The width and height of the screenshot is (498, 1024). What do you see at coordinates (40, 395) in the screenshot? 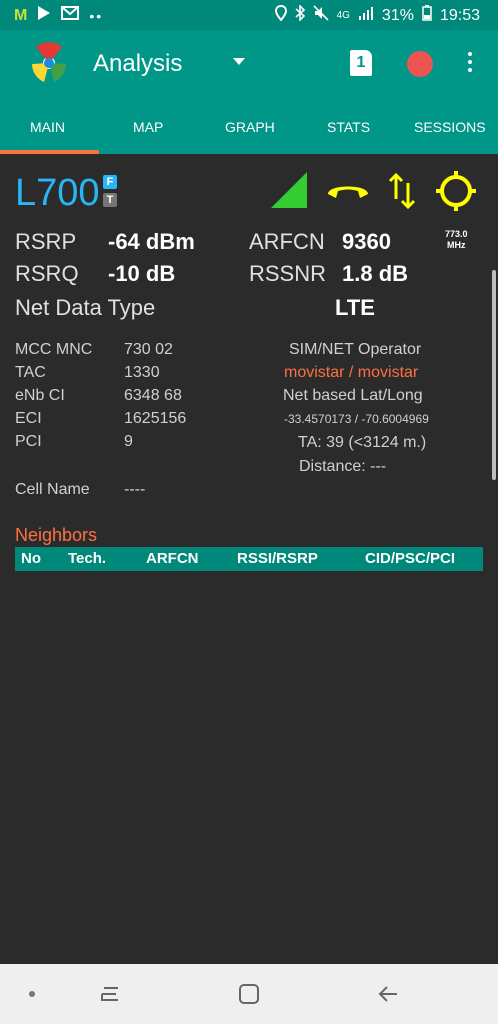
I see `enb-ci-label: eNb CI` at bounding box center [40, 395].